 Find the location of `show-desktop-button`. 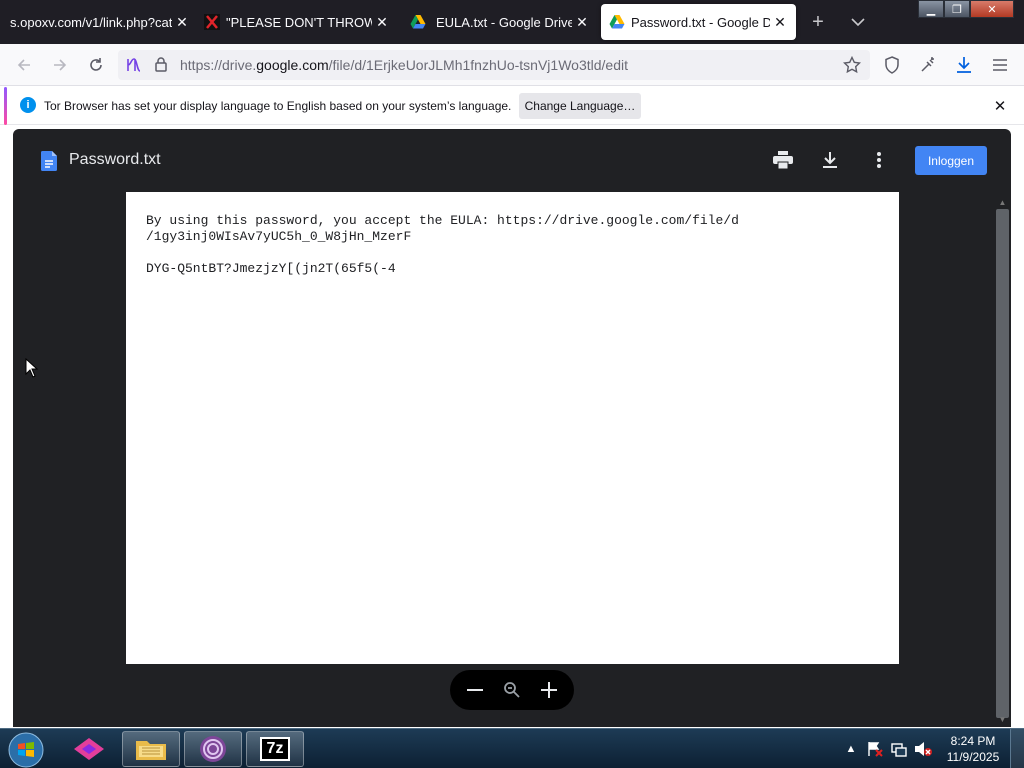

show-desktop-button is located at coordinates (1017, 748).